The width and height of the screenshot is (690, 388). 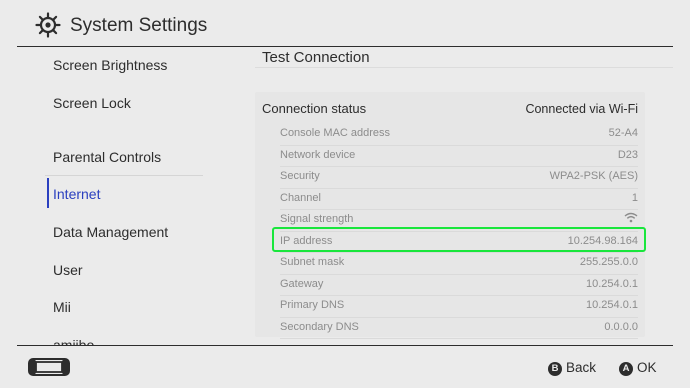 I want to click on panel-title: Test Connection, so click(x=316, y=57).